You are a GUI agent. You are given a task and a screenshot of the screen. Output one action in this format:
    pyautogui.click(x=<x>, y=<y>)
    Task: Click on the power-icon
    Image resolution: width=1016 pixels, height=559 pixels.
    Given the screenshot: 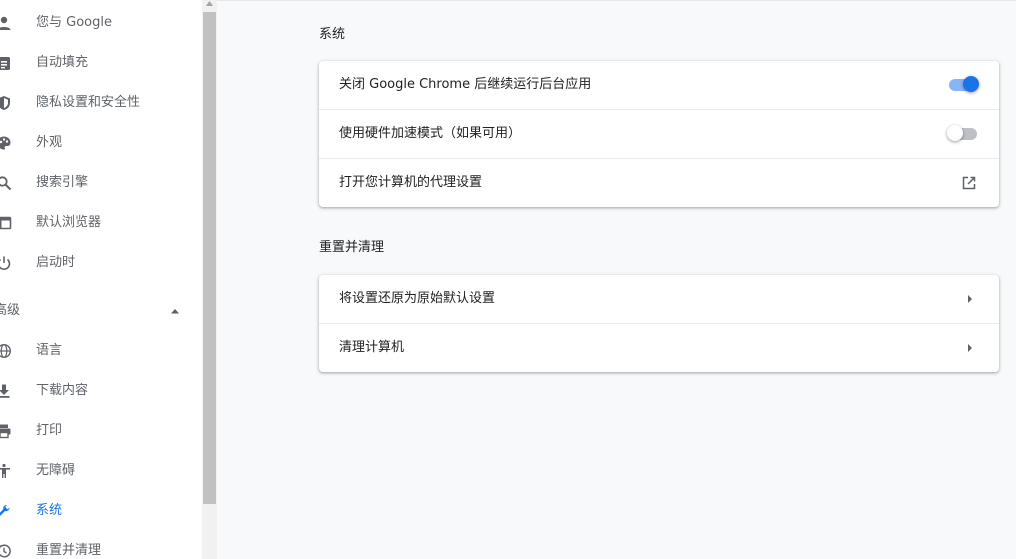 What is the action you would take?
    pyautogui.click(x=5, y=263)
    